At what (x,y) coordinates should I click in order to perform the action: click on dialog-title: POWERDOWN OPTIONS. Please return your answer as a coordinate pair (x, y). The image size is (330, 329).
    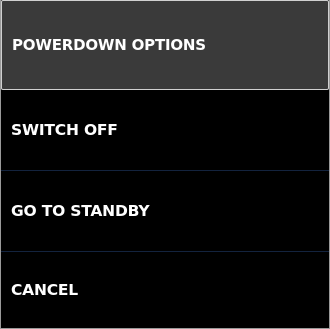
    Looking at the image, I should click on (109, 45).